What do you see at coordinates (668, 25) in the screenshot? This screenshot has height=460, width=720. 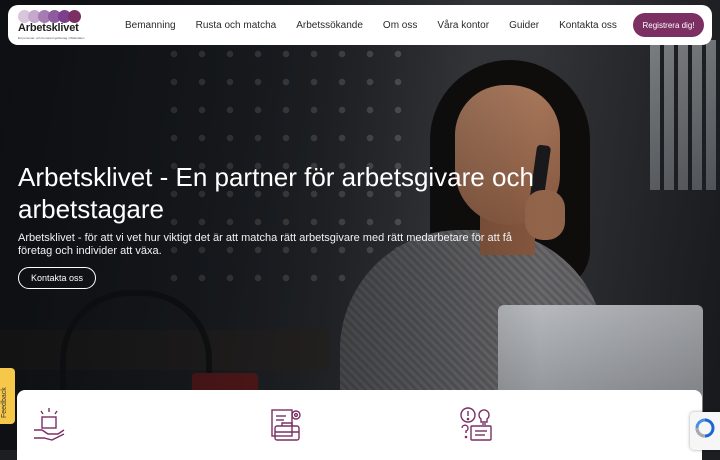 I see `register-button: Registrera dig!` at bounding box center [668, 25].